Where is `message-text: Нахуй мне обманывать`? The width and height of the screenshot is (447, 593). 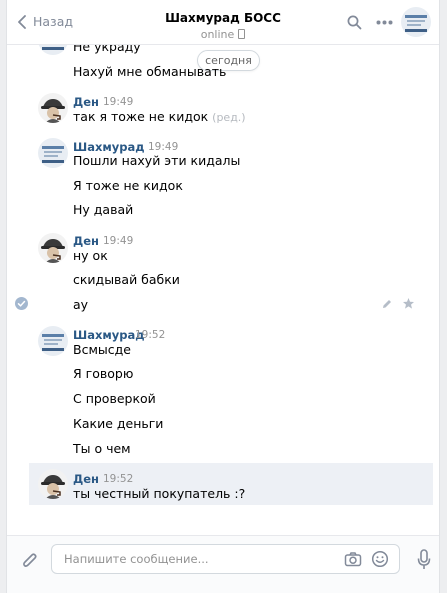
message-text: Нахуй мне обманывать is located at coordinates (150, 71).